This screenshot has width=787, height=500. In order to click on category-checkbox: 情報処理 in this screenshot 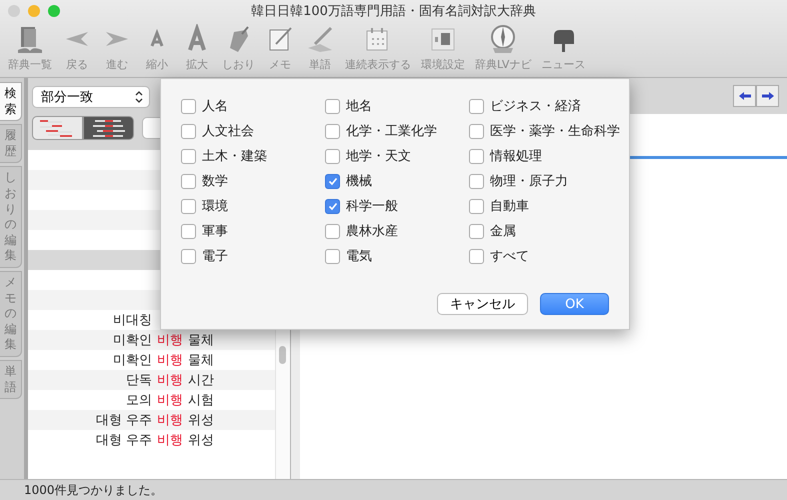, I will do `click(544, 156)`.